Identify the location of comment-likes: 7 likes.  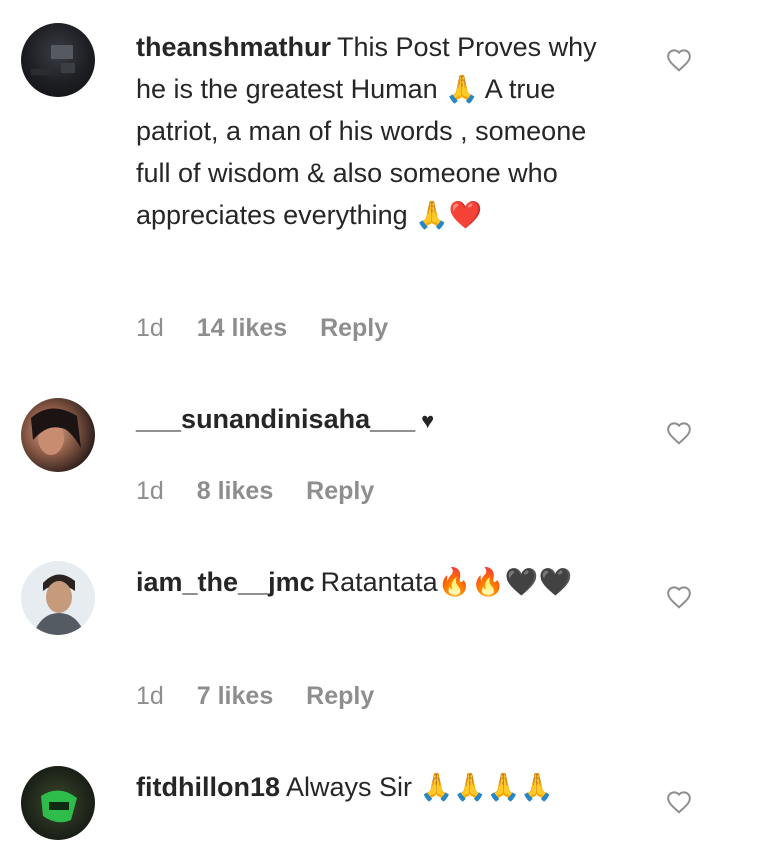
(235, 696).